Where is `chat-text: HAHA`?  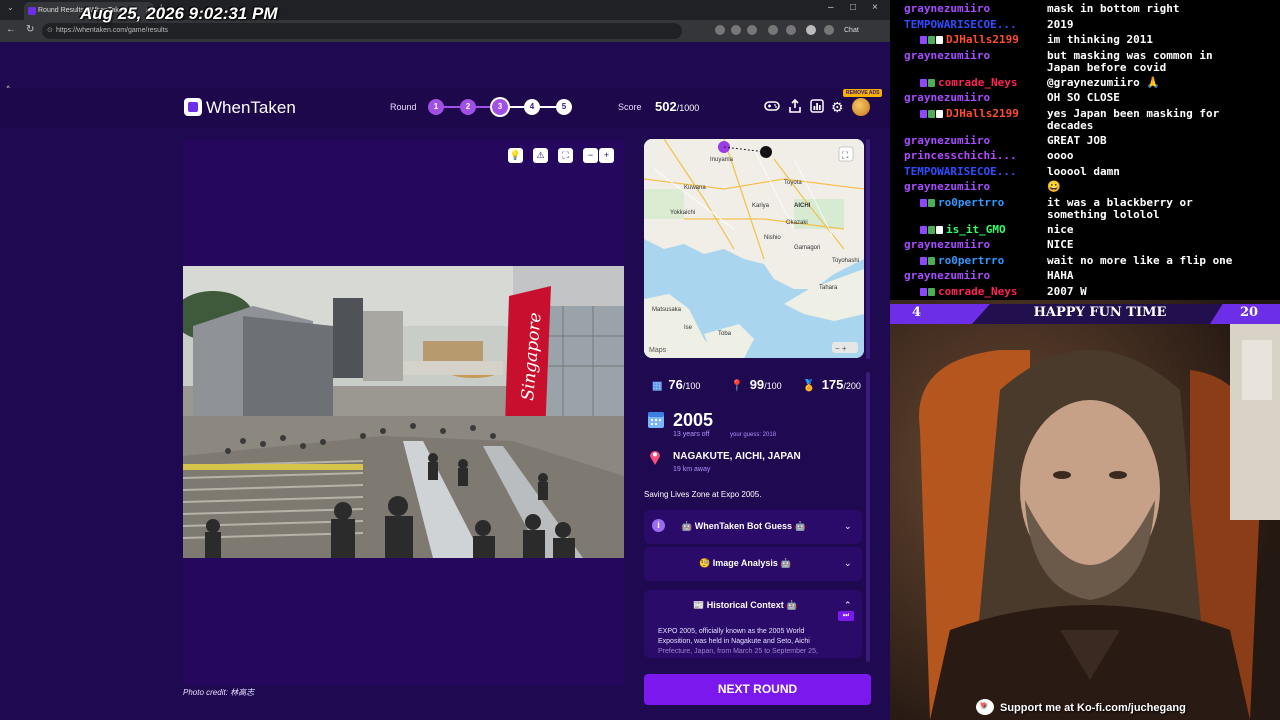 chat-text: HAHA is located at coordinates (1060, 275).